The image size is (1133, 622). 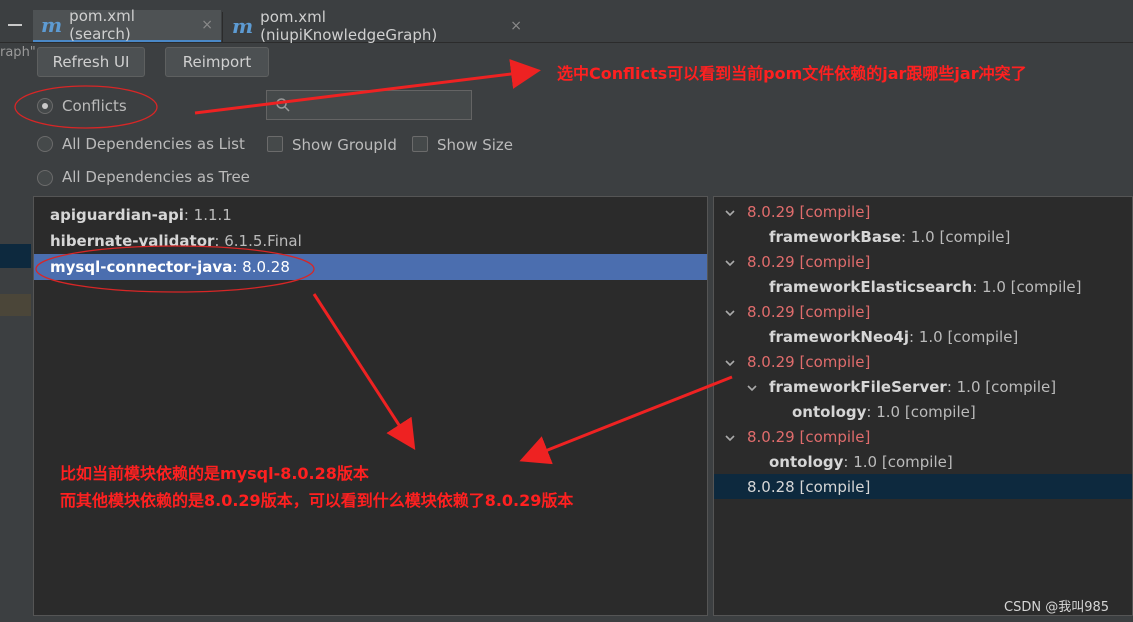 I want to click on artifact-version: : 6.1.5.Final, so click(x=258, y=241).